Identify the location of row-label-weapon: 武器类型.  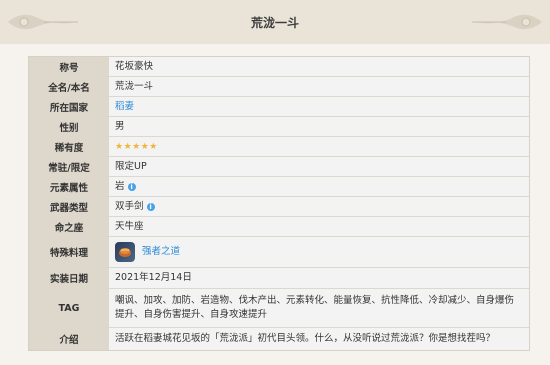
(69, 206).